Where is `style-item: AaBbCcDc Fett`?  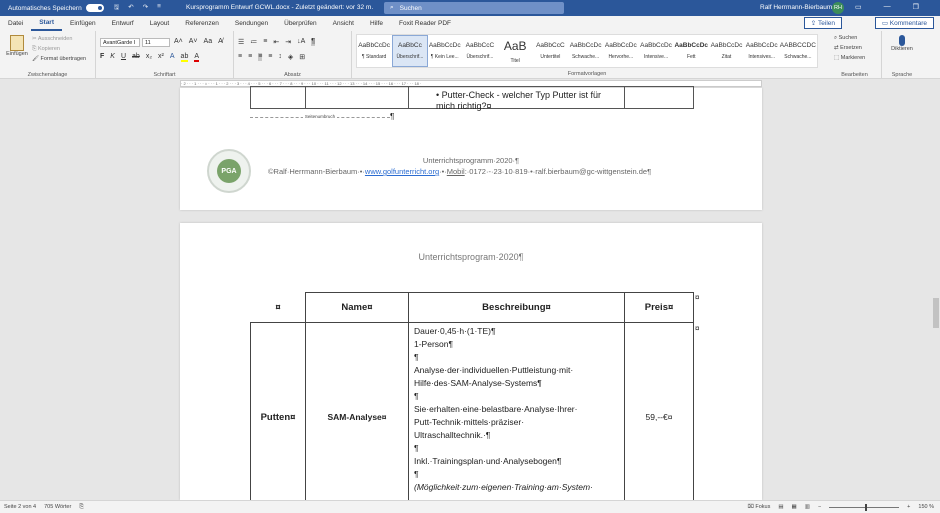 style-item: AaBbCcDc Fett is located at coordinates (691, 51).